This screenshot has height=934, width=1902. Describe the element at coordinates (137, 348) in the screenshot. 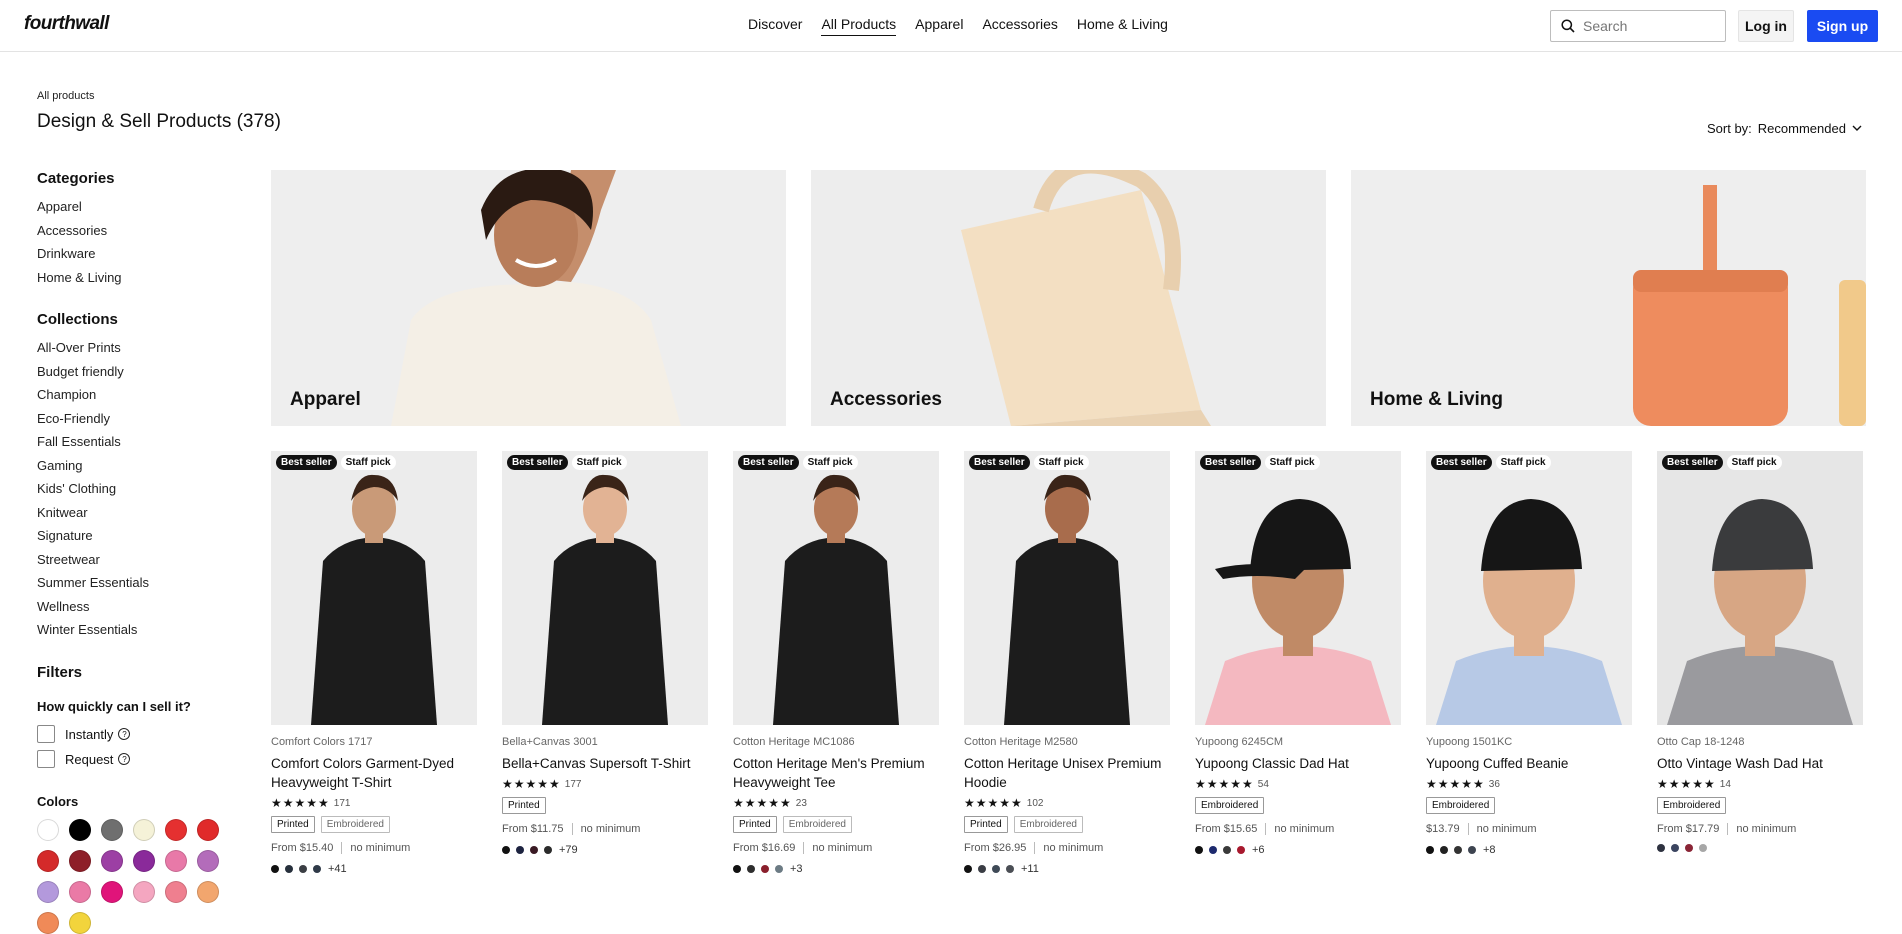

I see `collection-link: All-Over Prints` at that location.